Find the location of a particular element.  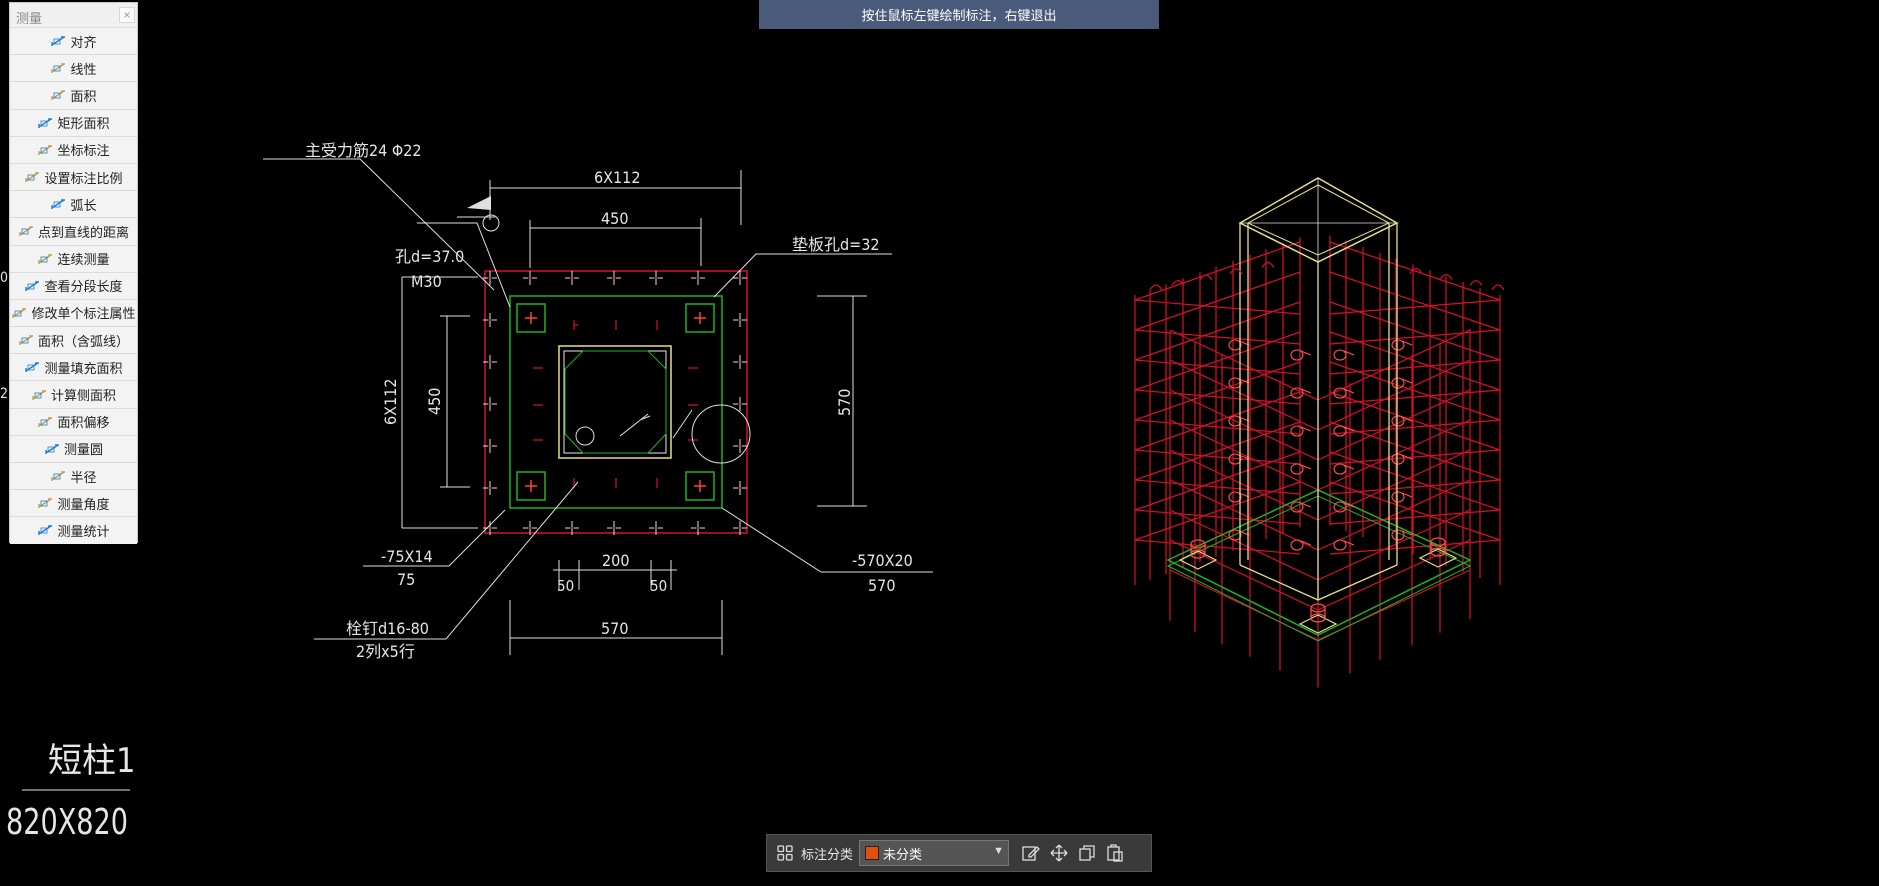

tool-label: 半径 is located at coordinates (83, 477).